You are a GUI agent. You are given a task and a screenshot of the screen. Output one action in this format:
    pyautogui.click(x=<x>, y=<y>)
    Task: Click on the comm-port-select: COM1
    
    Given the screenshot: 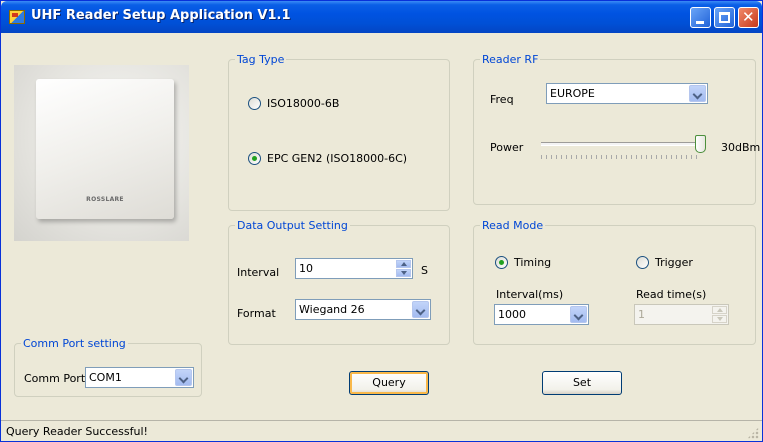 What is the action you would take?
    pyautogui.click(x=139, y=377)
    